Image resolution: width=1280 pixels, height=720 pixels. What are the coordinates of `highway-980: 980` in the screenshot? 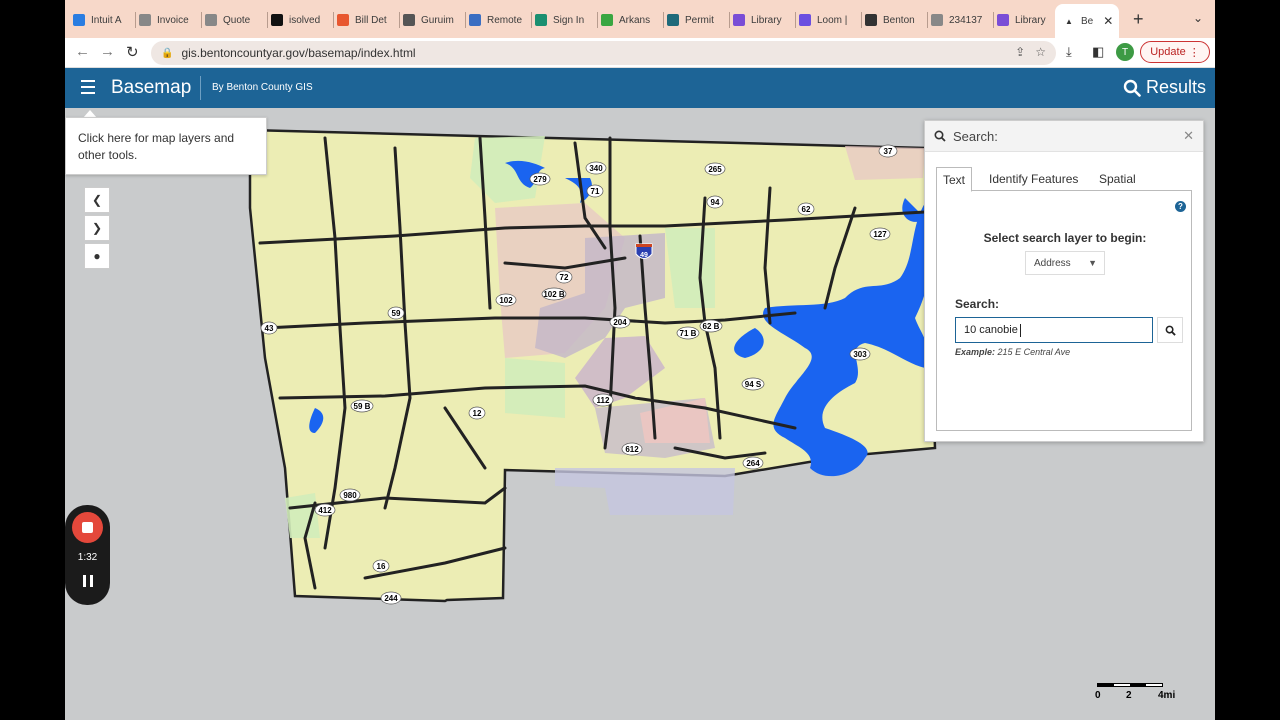 It's located at (350, 495).